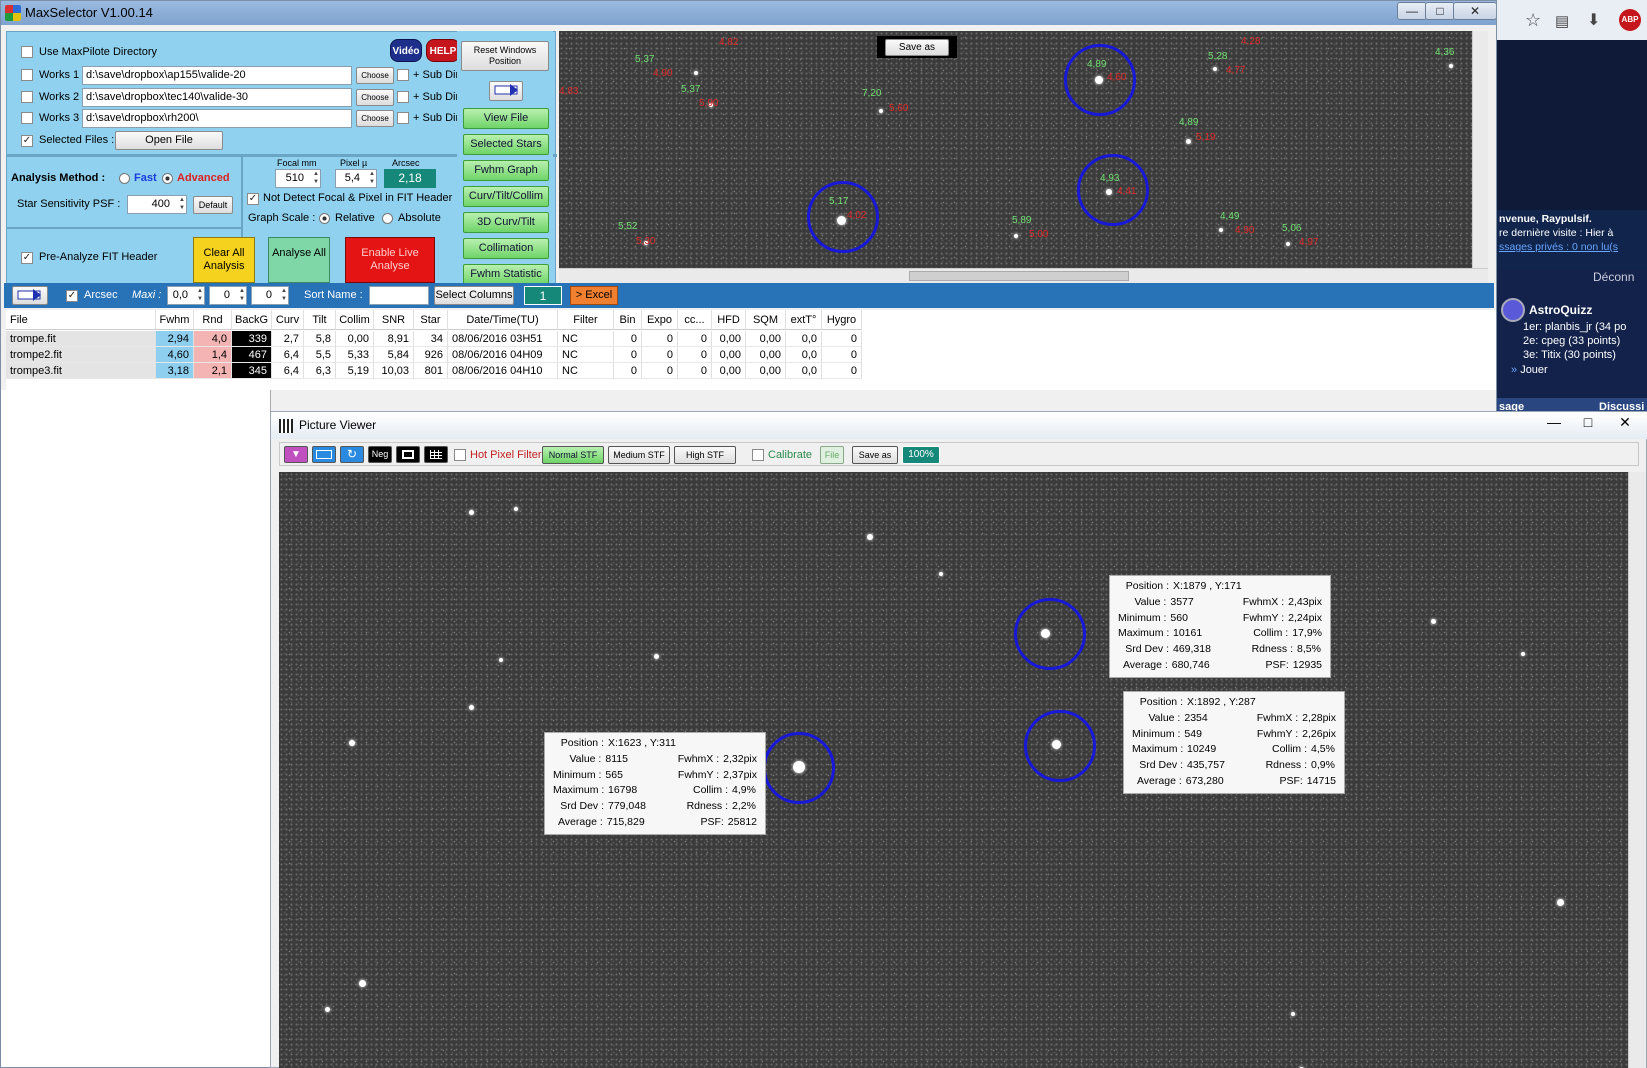  I want to click on column-header: Fwhm, so click(175, 320).